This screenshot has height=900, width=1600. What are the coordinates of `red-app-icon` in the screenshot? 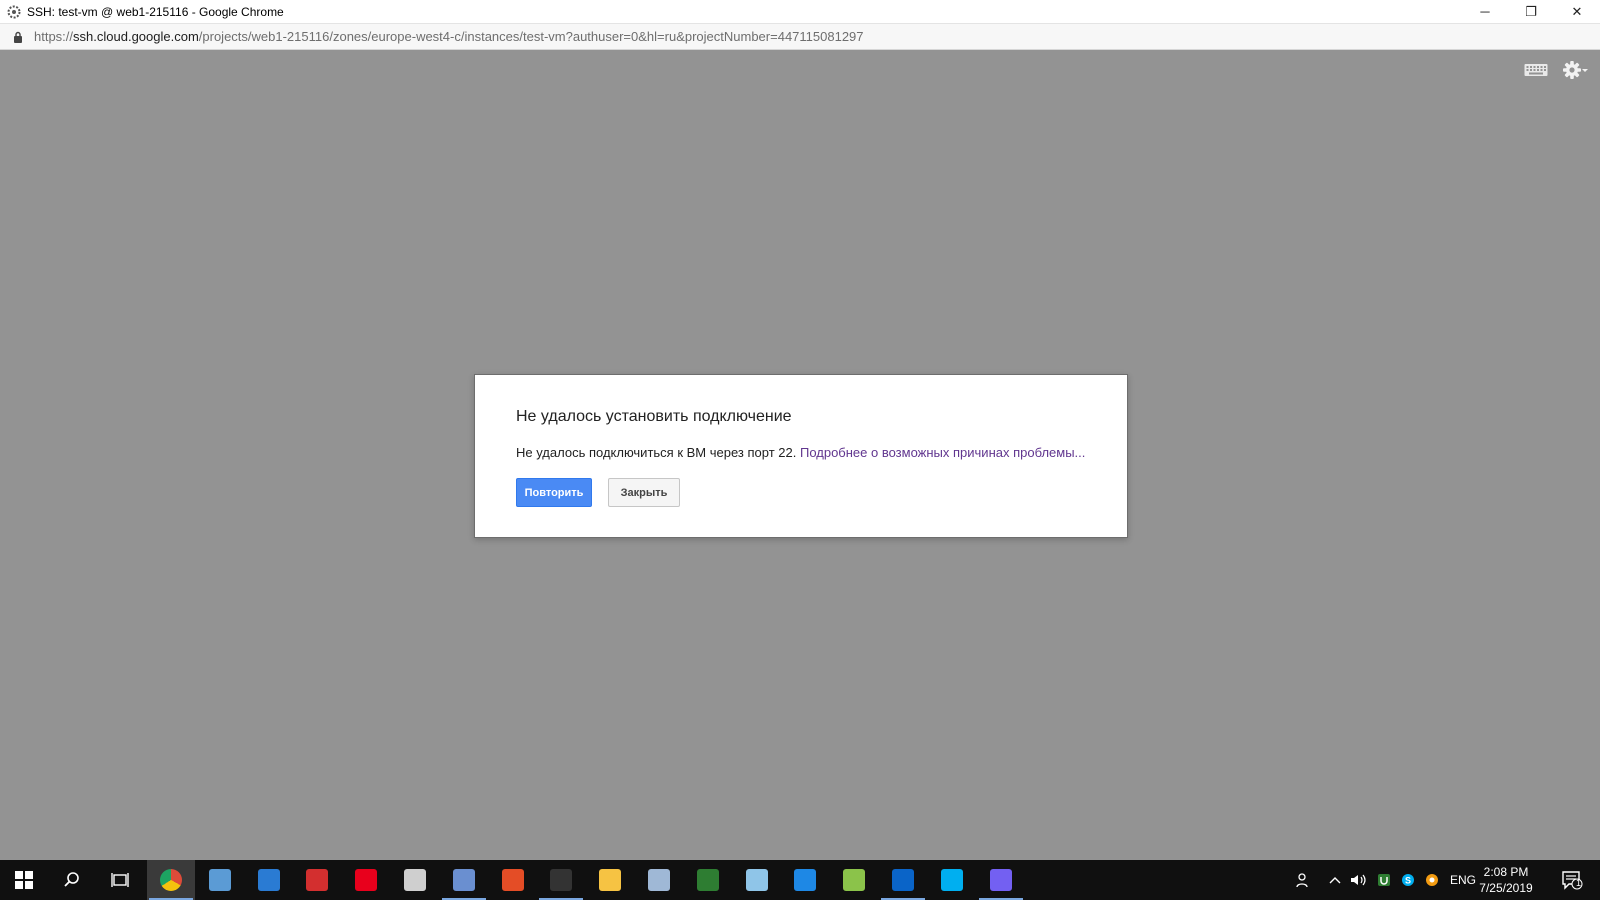 It's located at (317, 880).